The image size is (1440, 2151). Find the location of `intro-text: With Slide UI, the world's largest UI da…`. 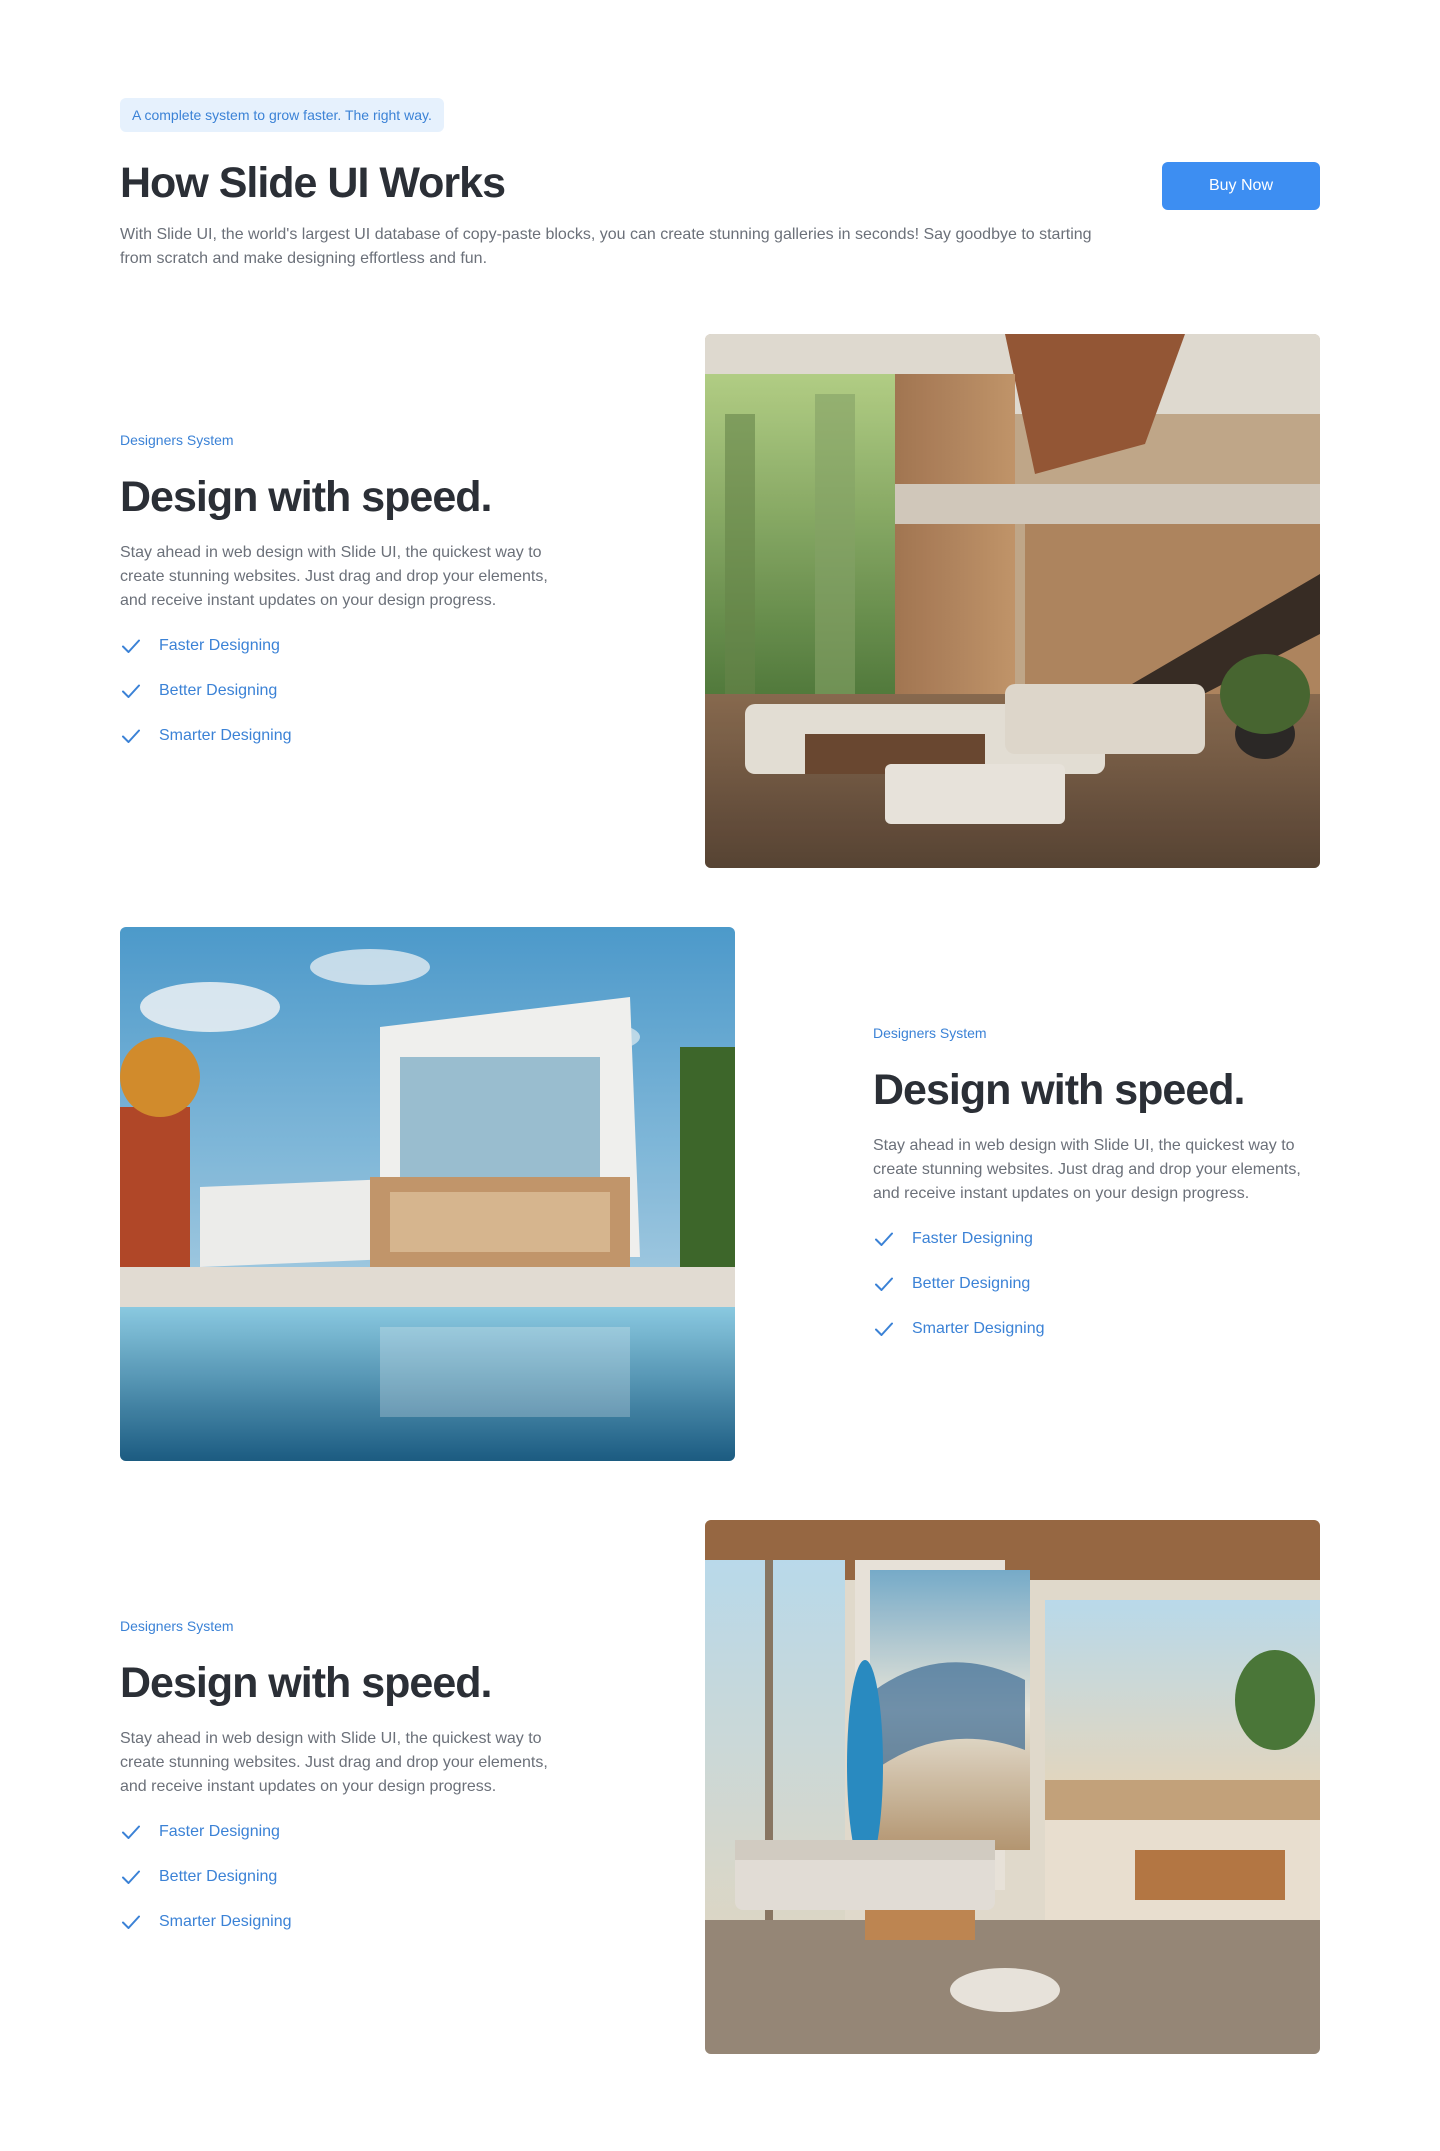

intro-text: With Slide UI, the world's largest UI da… is located at coordinates (606, 246).